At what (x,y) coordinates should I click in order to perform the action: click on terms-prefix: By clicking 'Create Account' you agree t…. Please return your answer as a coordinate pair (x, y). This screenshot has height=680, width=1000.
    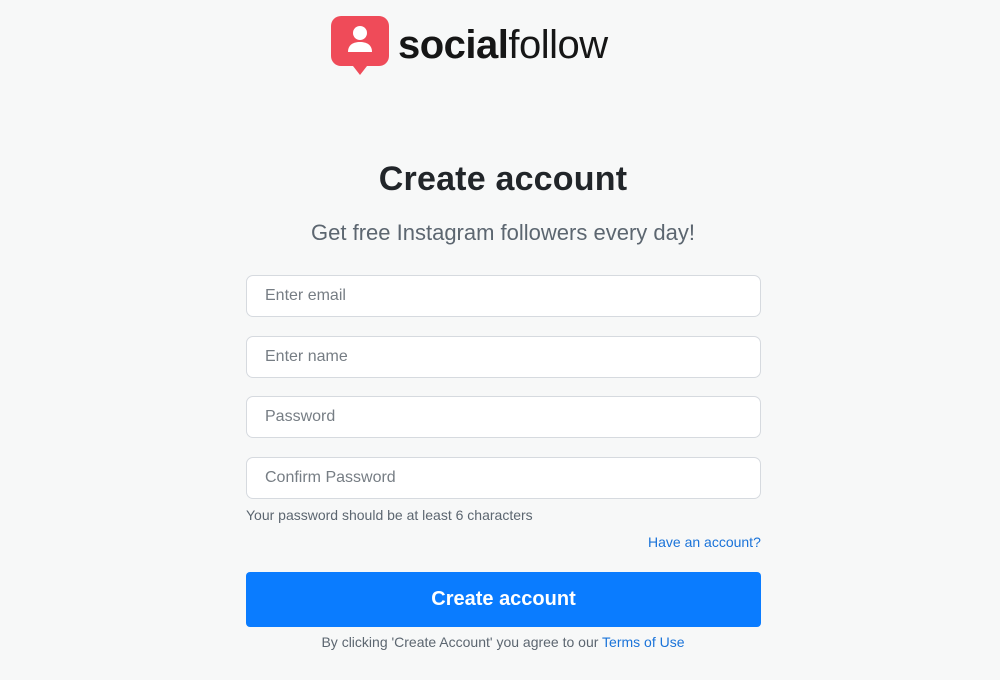
    Looking at the image, I should click on (460, 642).